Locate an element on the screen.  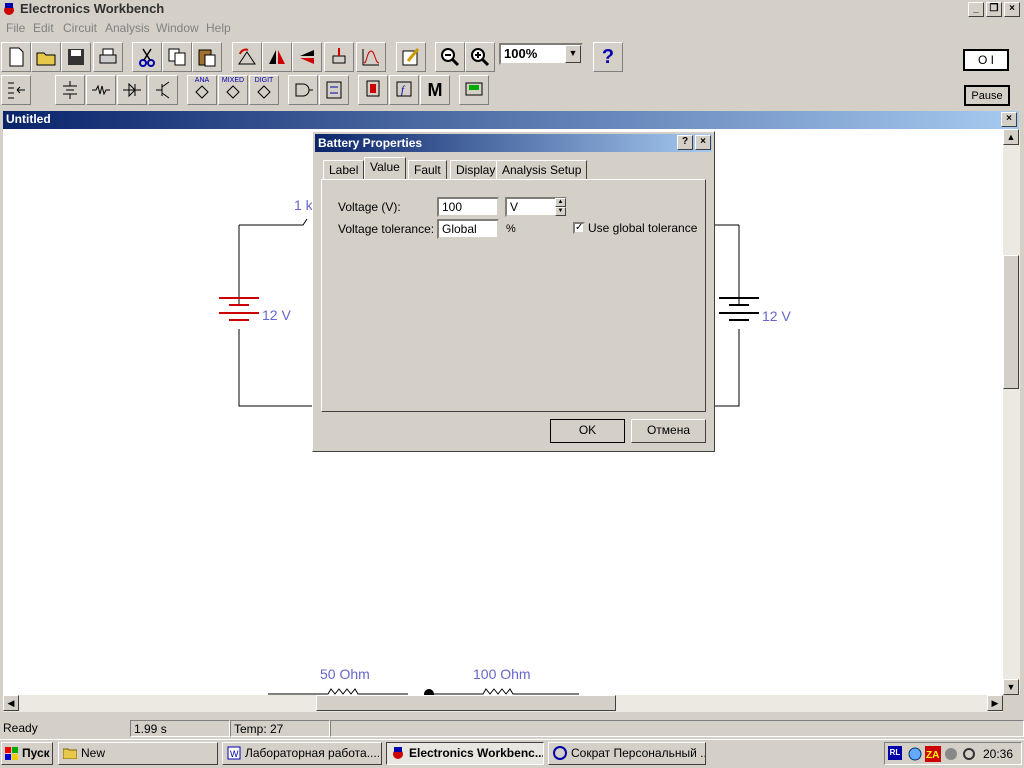
open-button is located at coordinates (46, 57).